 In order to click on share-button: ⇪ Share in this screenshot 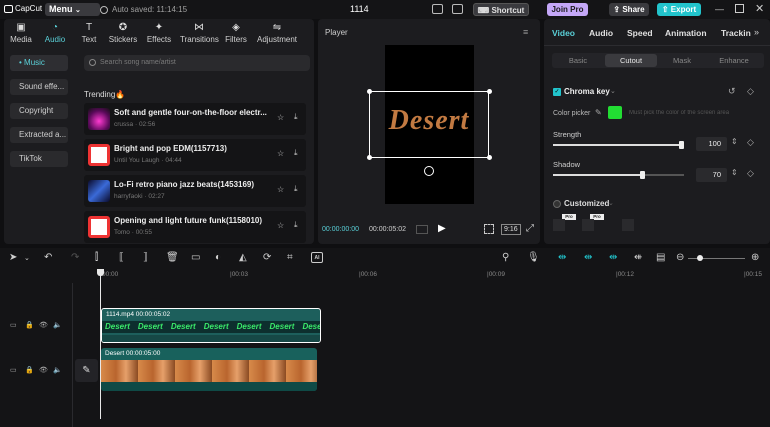, I will do `click(629, 9)`.